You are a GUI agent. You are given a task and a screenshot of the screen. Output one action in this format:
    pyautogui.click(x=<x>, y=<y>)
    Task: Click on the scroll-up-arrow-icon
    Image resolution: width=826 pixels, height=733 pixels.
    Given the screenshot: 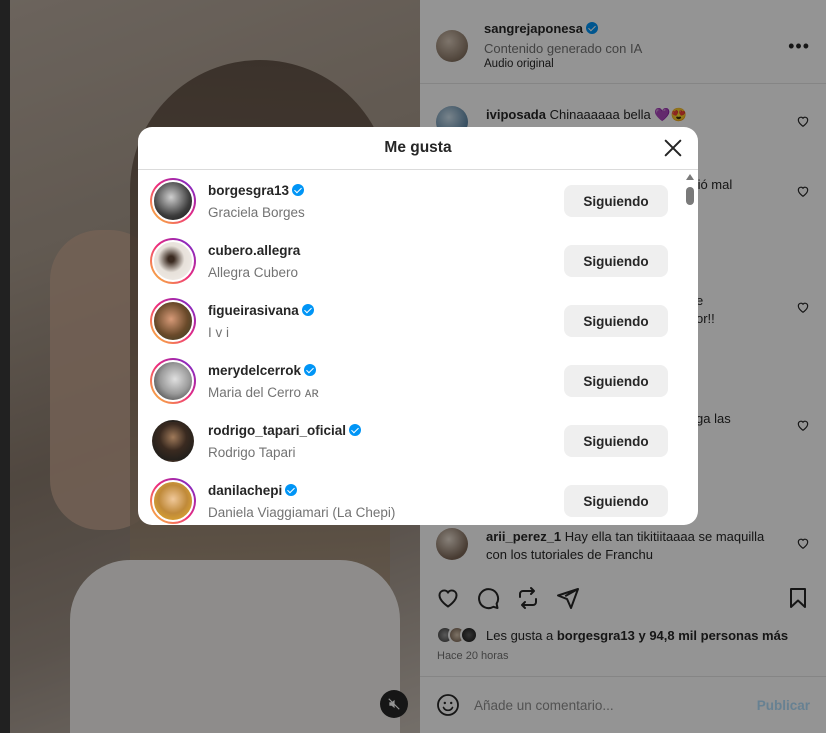 What is the action you would take?
    pyautogui.click(x=690, y=177)
    